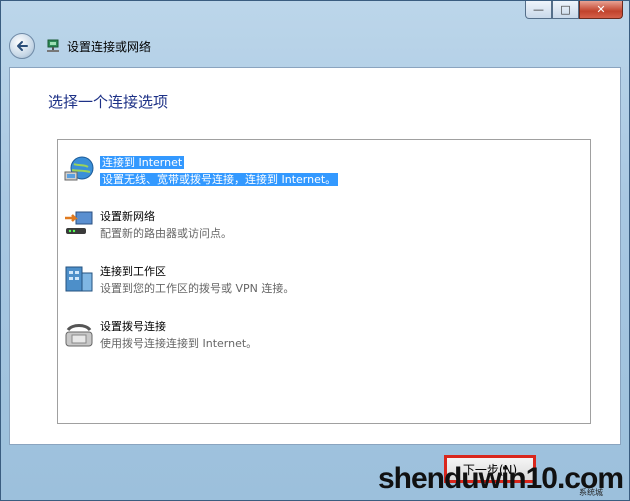 This screenshot has width=630, height=501. What do you see at coordinates (197, 288) in the screenshot?
I see `option-desc: 设置到您的工作区的拨号或 VPN 连接。` at bounding box center [197, 288].